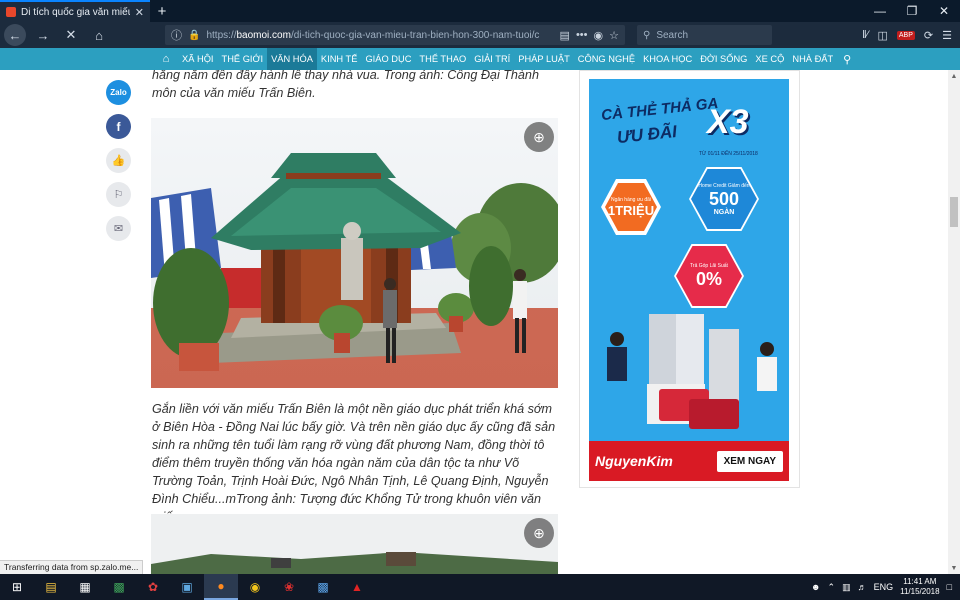 This screenshot has width=960, height=600. Describe the element at coordinates (728, 154) in the screenshot. I see `ad-date-note: TỪ 01/11 ĐẾN 25/11/2018` at that location.